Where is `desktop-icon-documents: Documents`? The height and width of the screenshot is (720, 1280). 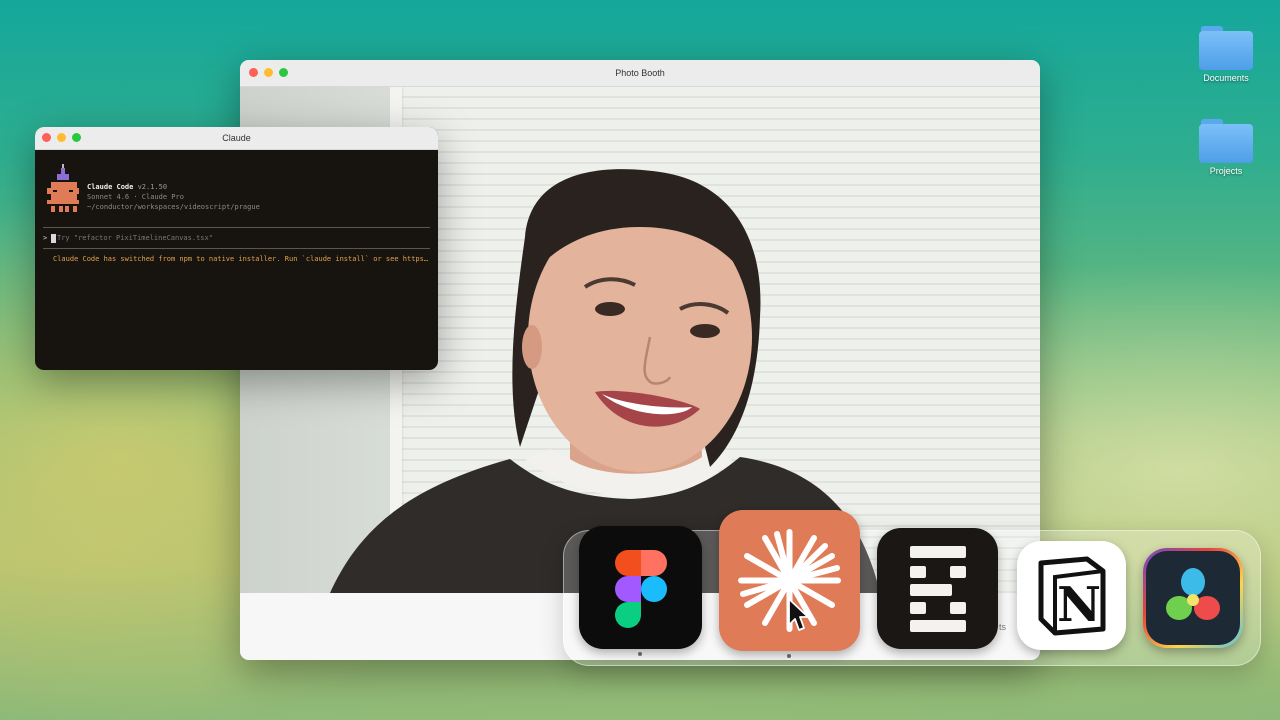
desktop-icon-documents: Documents is located at coordinates (1226, 54).